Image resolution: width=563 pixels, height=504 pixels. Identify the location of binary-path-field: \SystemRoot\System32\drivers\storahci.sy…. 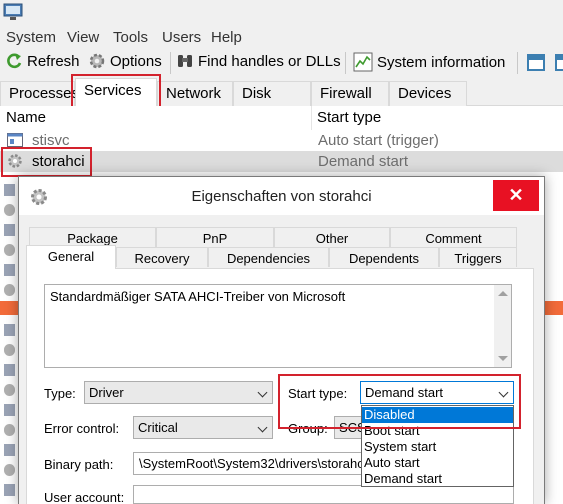
(248, 463).